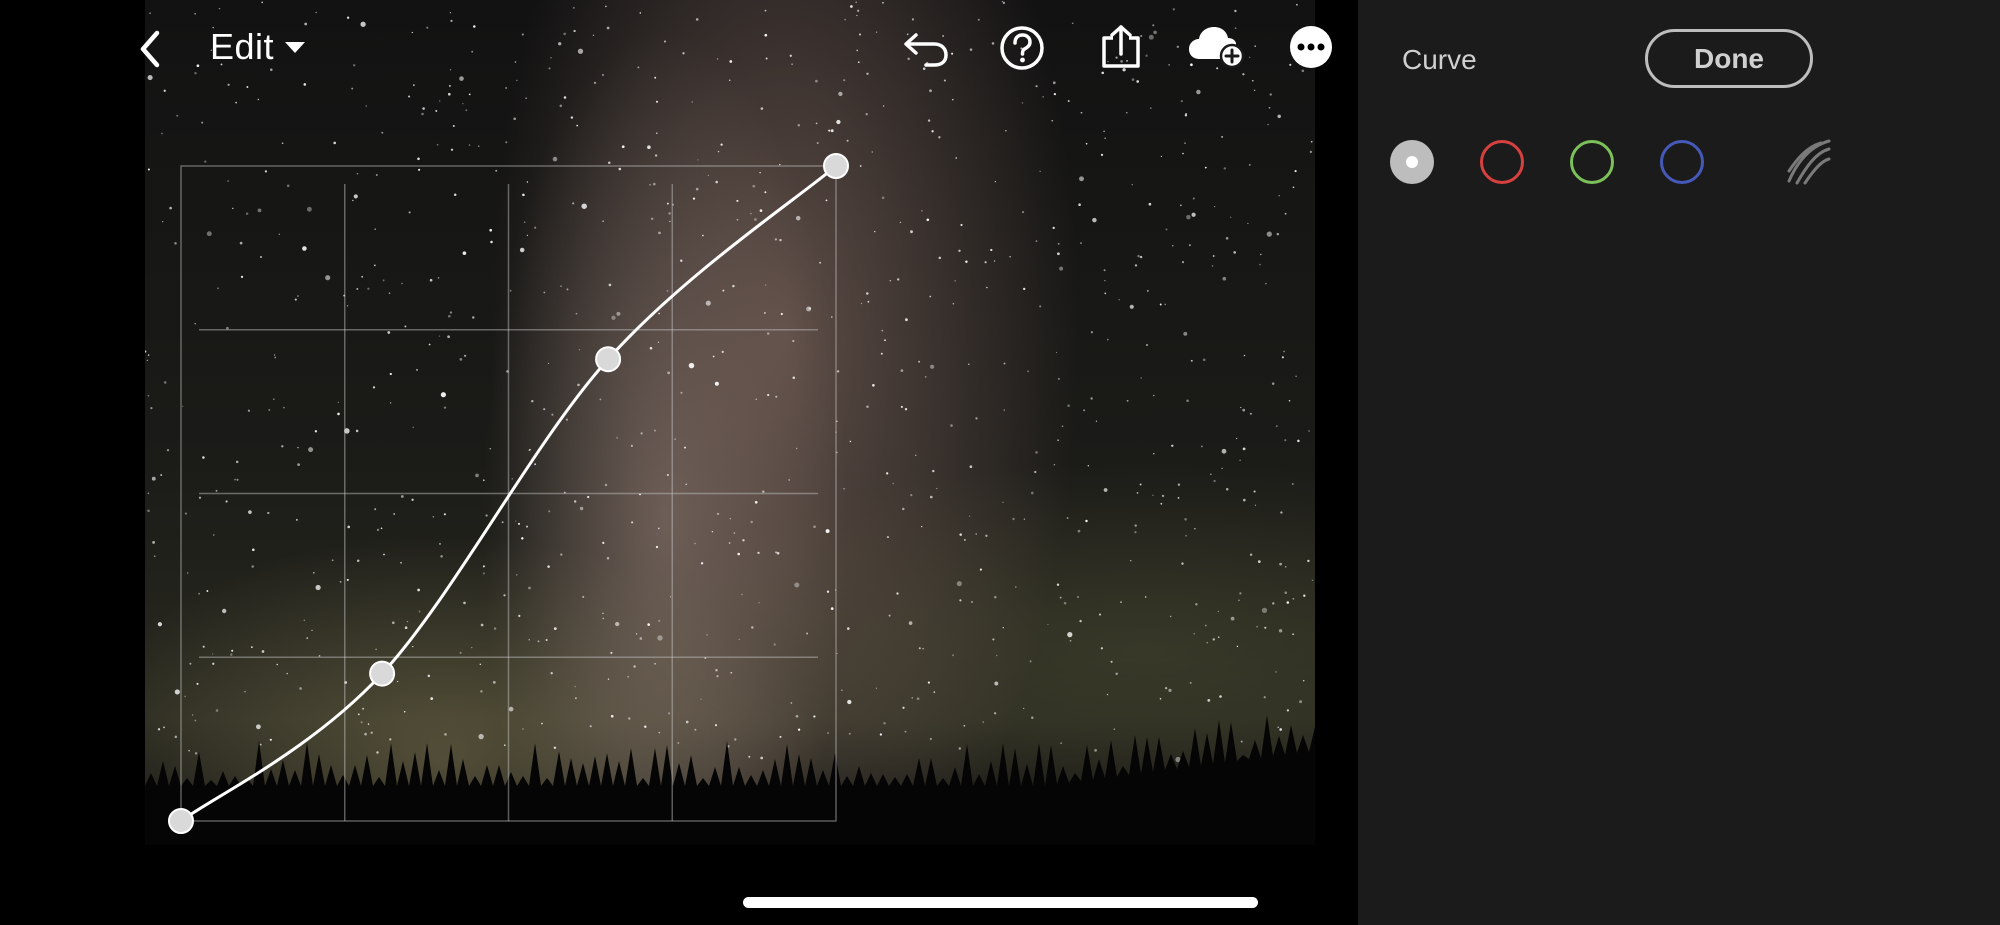 This screenshot has height=925, width=2000. I want to click on channel-red-button, so click(1502, 162).